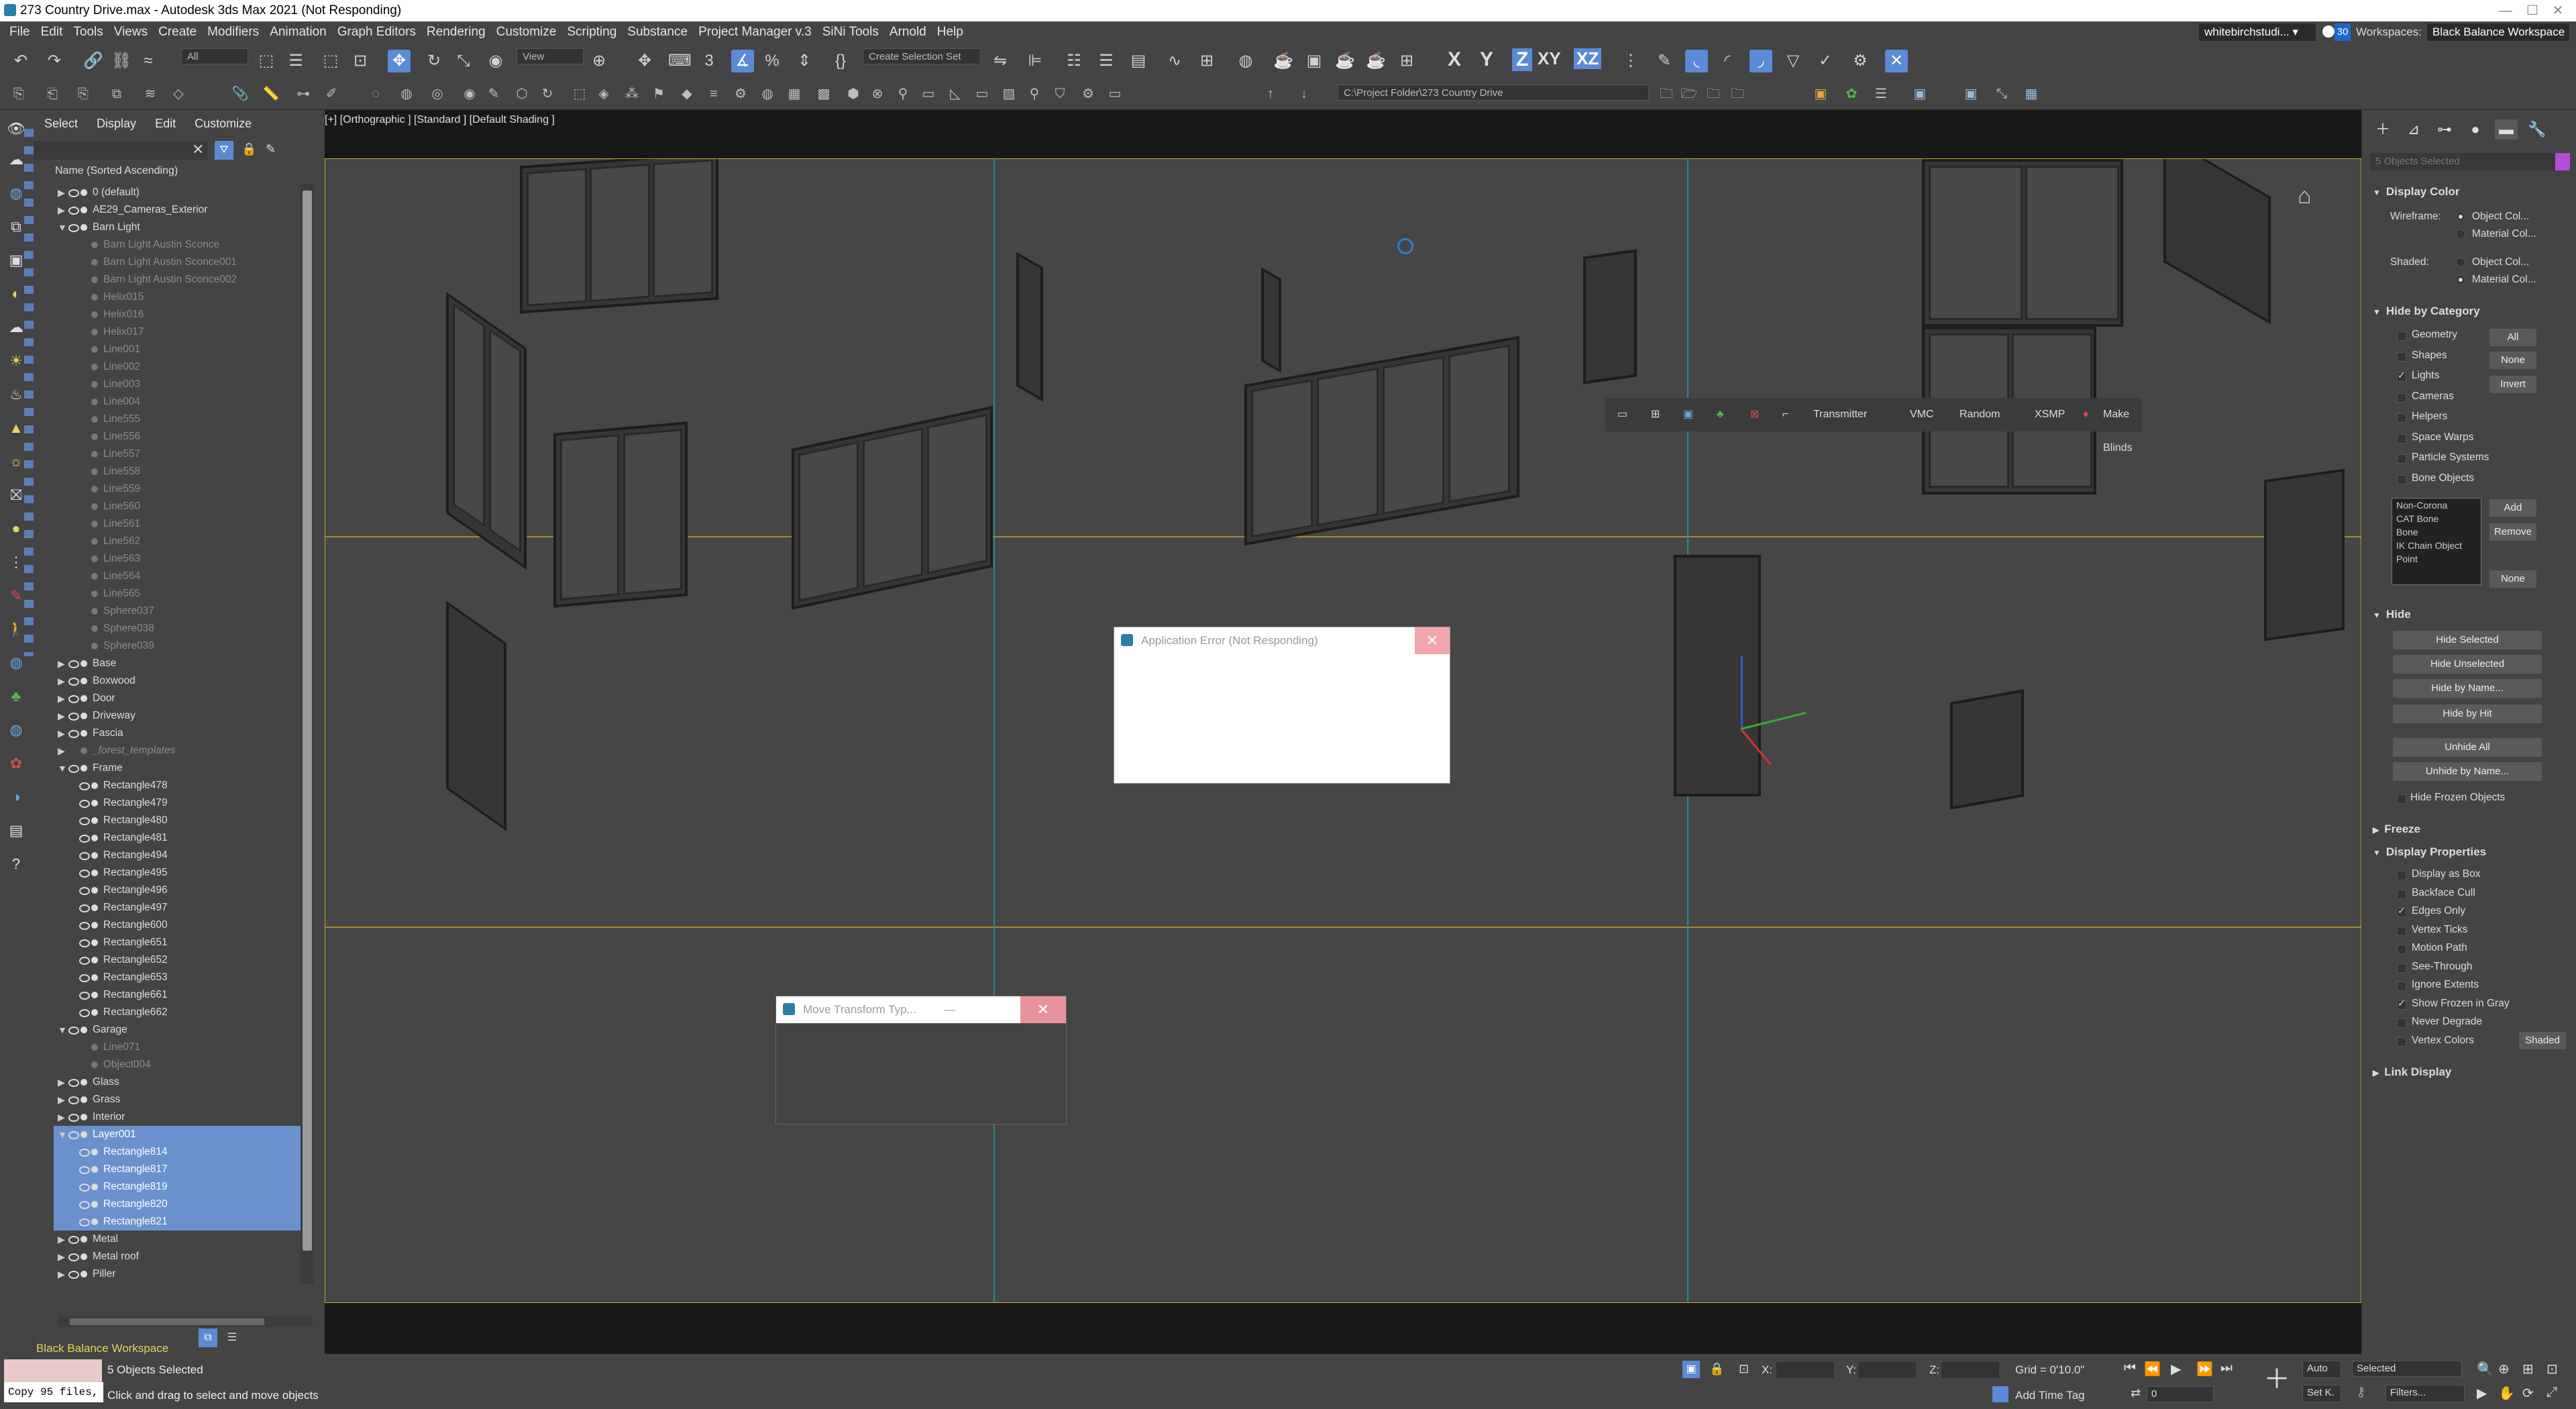 The height and width of the screenshot is (1409, 2576). Describe the element at coordinates (121, 150) in the screenshot. I see `explorer-search-input` at that location.